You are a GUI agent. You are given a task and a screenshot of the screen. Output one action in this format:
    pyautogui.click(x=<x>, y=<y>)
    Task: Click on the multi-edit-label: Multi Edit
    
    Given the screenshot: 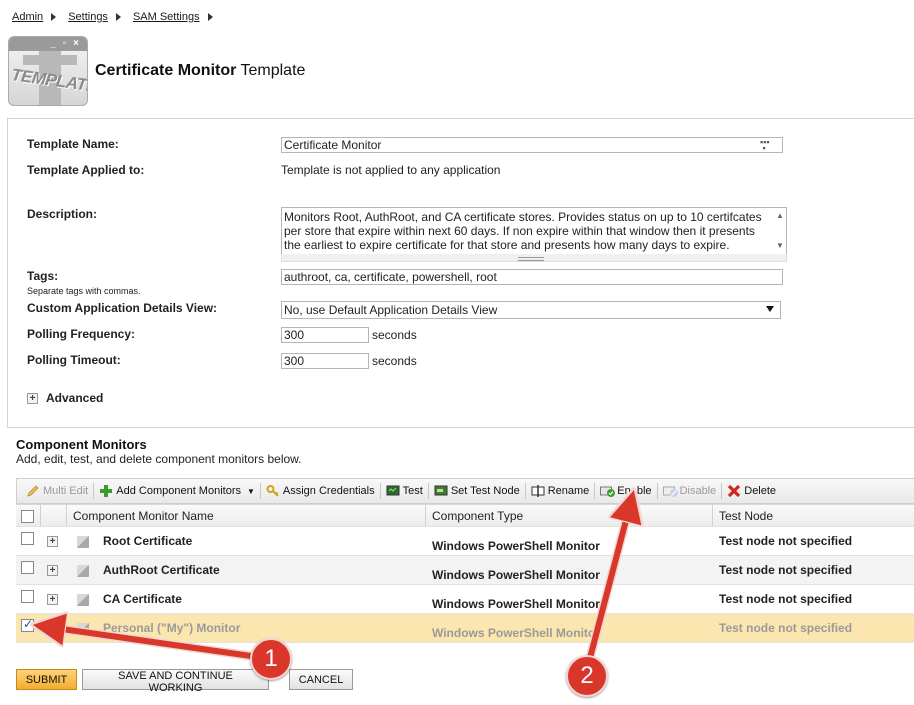 What is the action you would take?
    pyautogui.click(x=66, y=491)
    